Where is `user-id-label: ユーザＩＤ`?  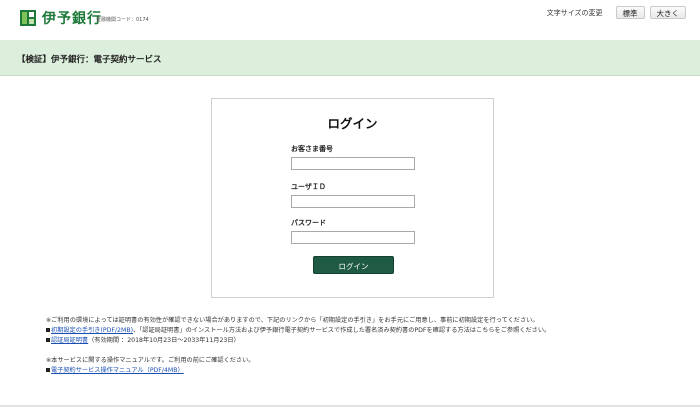
user-id-label: ユーザＩＤ is located at coordinates (308, 187).